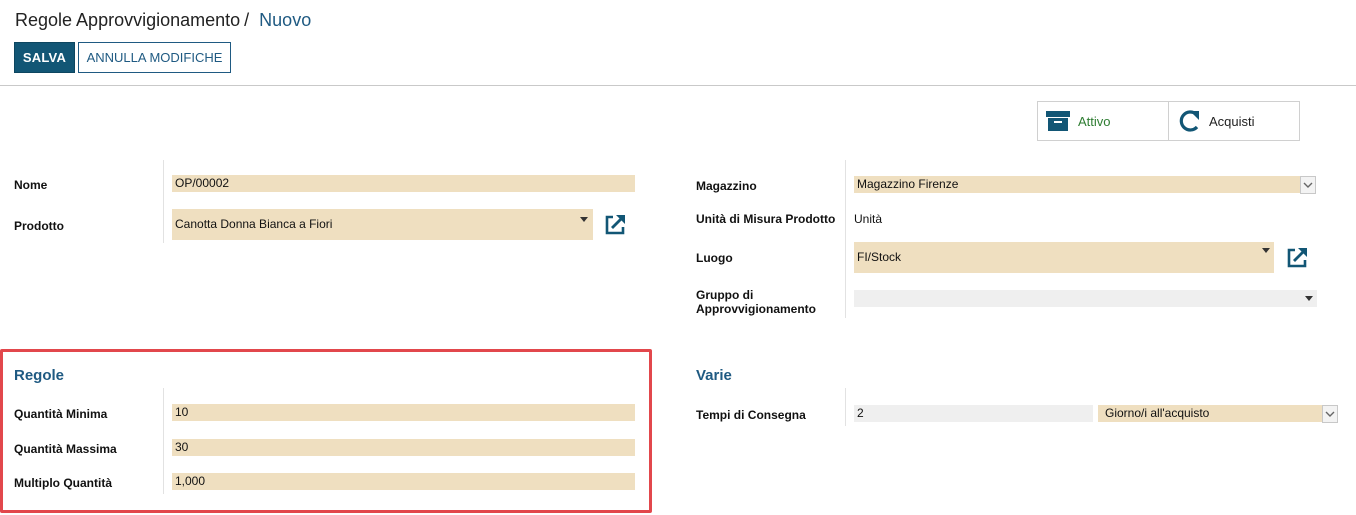 The height and width of the screenshot is (515, 1356). What do you see at coordinates (65, 449) in the screenshot?
I see `max-qty-label: Quantità Massima` at bounding box center [65, 449].